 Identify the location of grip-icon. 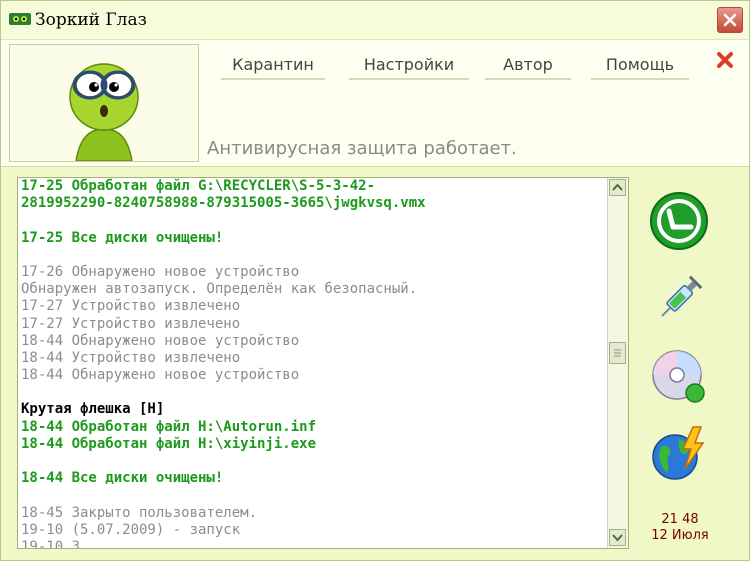
(617, 353).